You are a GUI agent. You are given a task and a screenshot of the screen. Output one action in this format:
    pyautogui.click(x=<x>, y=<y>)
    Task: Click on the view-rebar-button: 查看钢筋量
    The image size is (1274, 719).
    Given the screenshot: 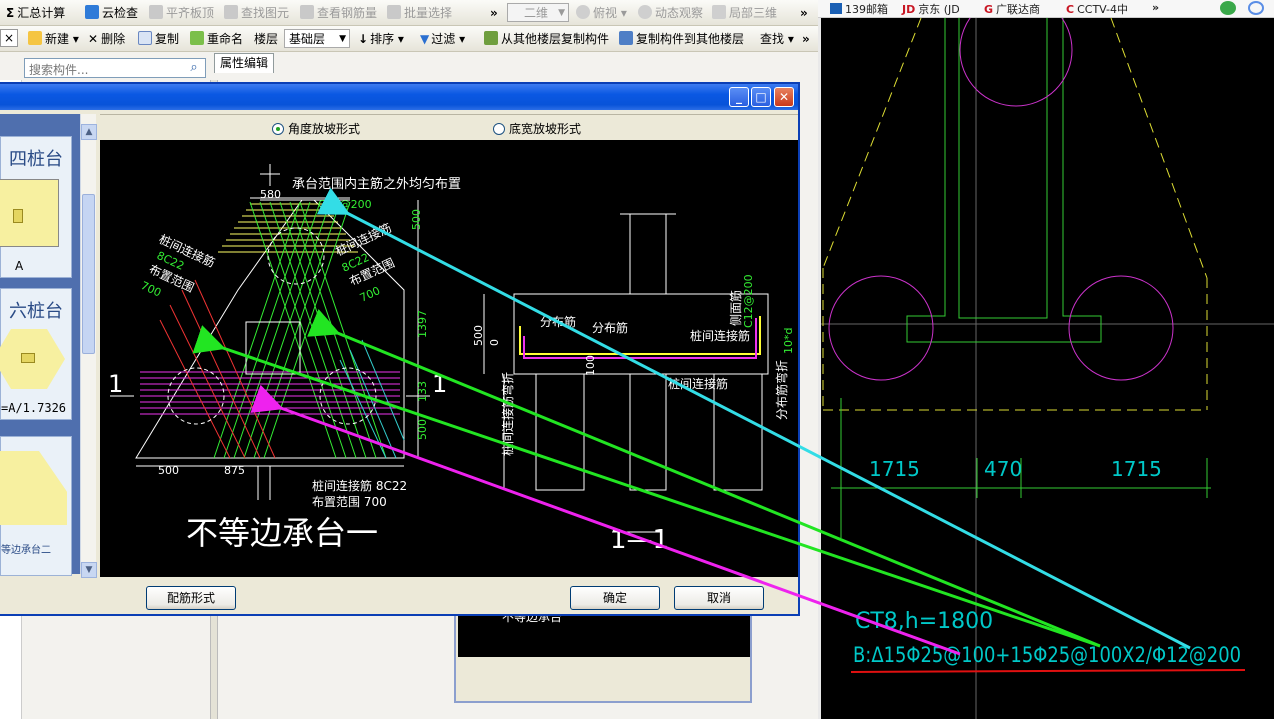 What is the action you would take?
    pyautogui.click(x=338, y=13)
    